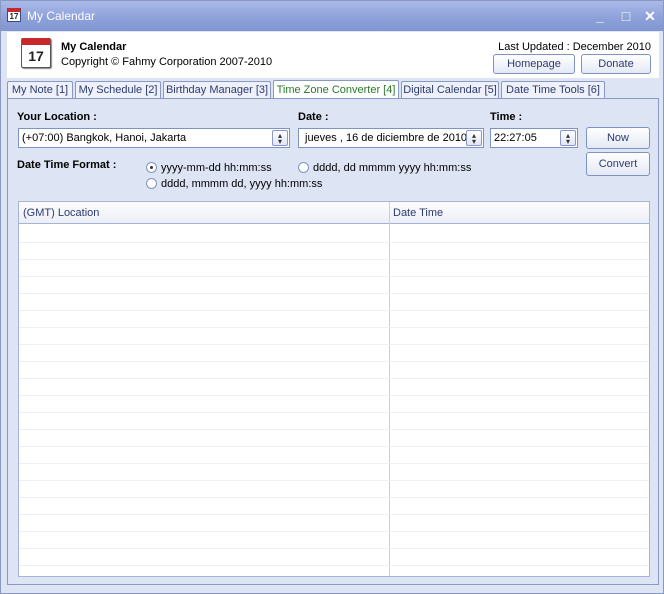 The image size is (664, 594). I want to click on time-spinner-icon: ▴ ▾, so click(568, 138).